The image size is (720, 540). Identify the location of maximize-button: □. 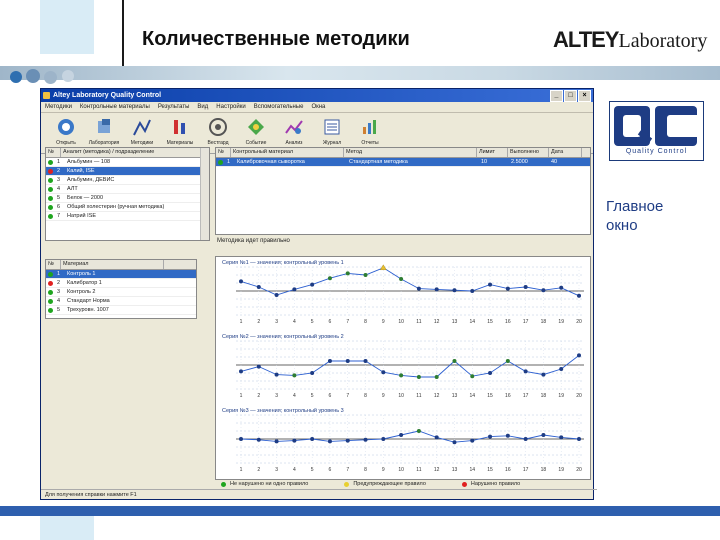
(570, 96).